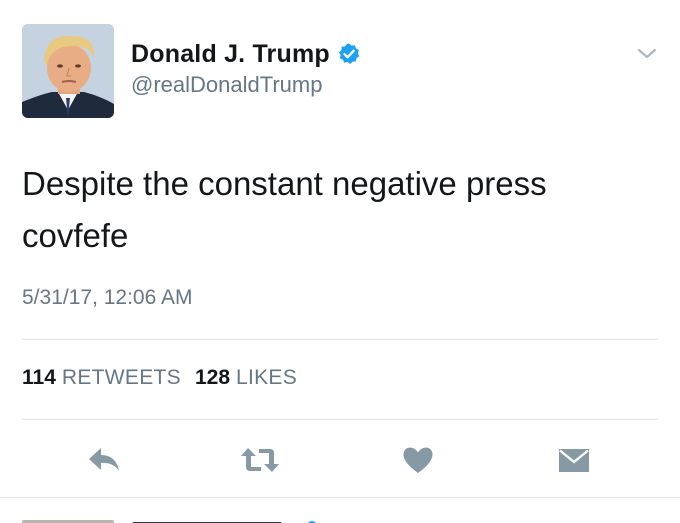  Describe the element at coordinates (647, 54) in the screenshot. I see `chevron-down-icon` at that location.